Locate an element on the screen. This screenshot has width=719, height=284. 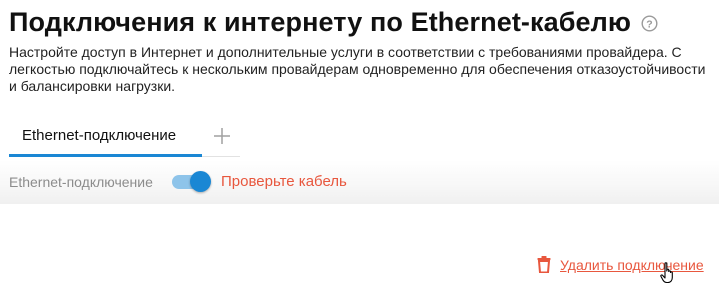
connection-label: Ethernet-подключение is located at coordinates (81, 182).